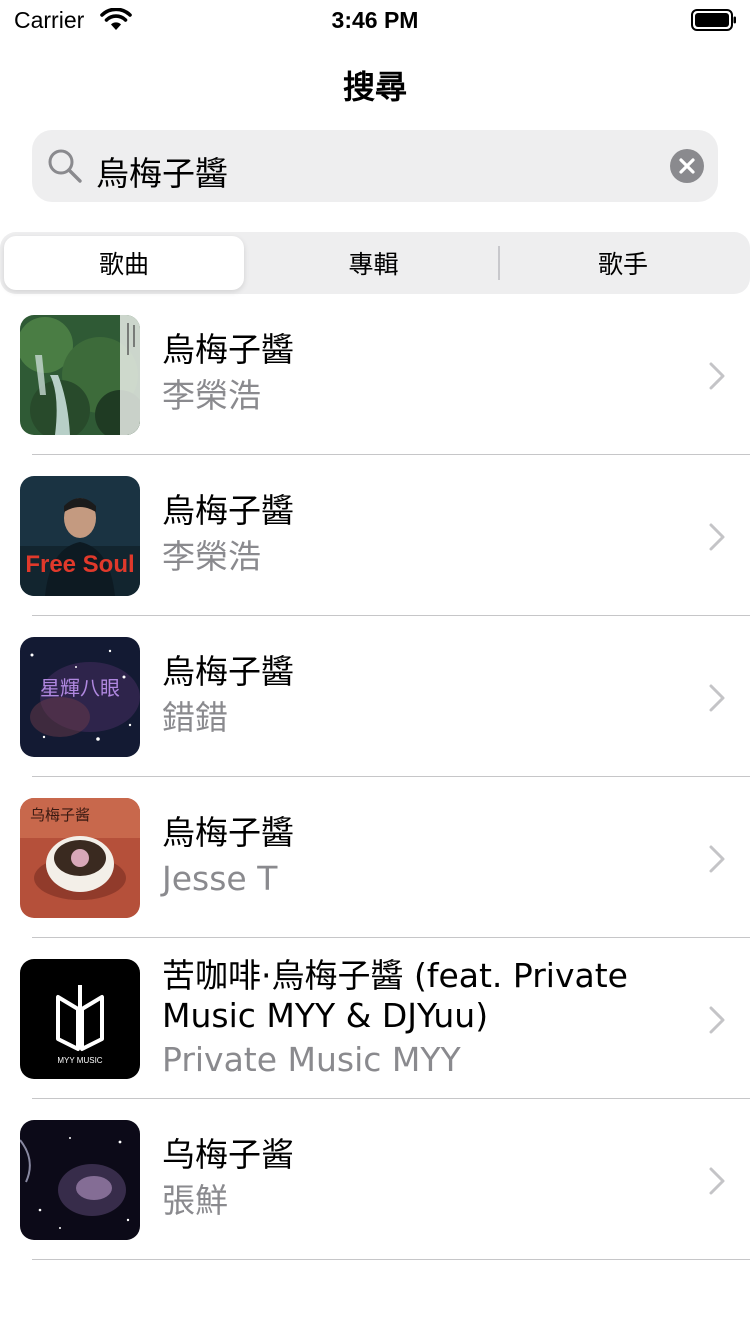  What do you see at coordinates (311, 1059) in the screenshot?
I see `artist-name: Private Music MYY` at bounding box center [311, 1059].